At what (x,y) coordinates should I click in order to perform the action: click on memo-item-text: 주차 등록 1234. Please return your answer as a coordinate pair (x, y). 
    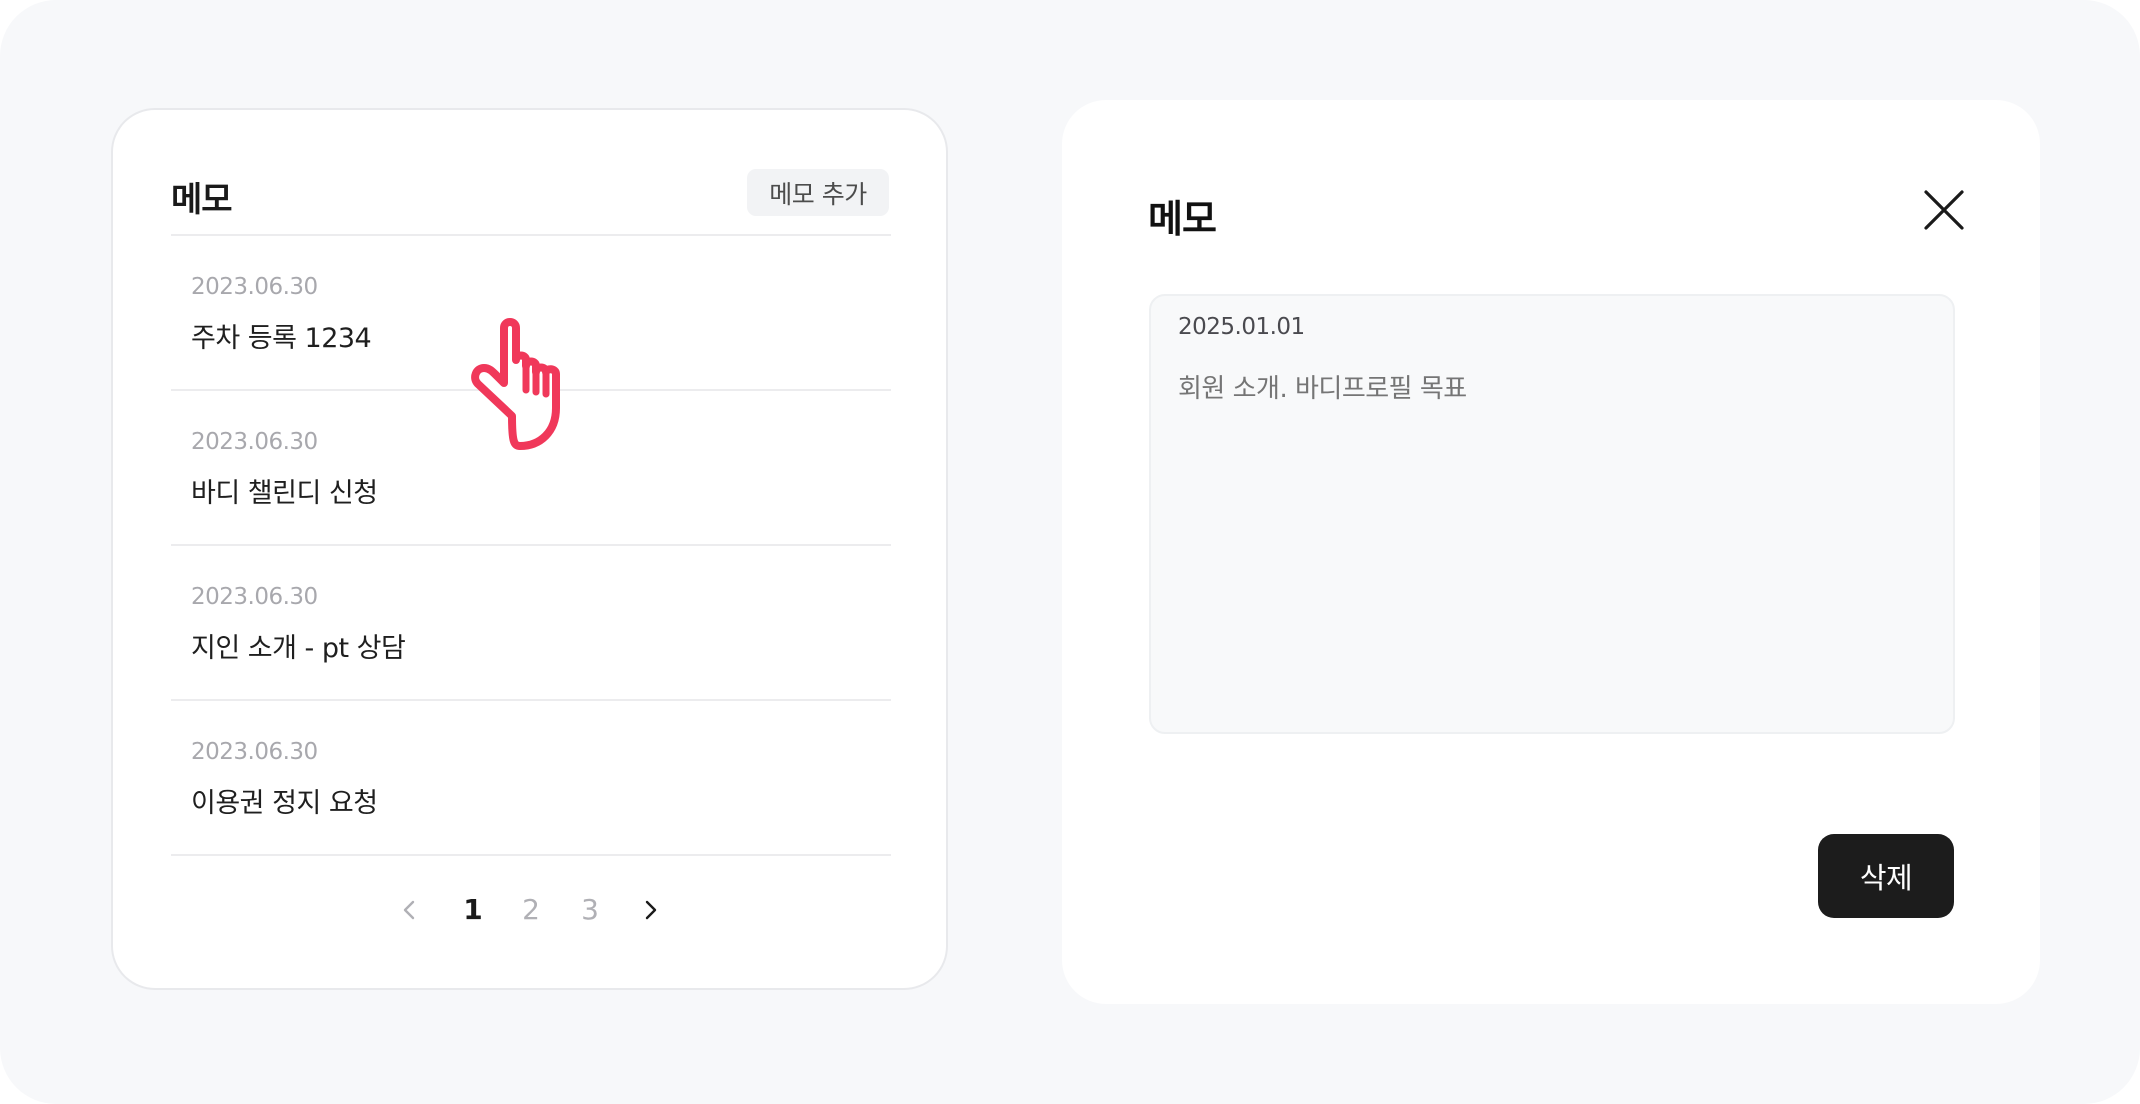
    Looking at the image, I should click on (281, 338).